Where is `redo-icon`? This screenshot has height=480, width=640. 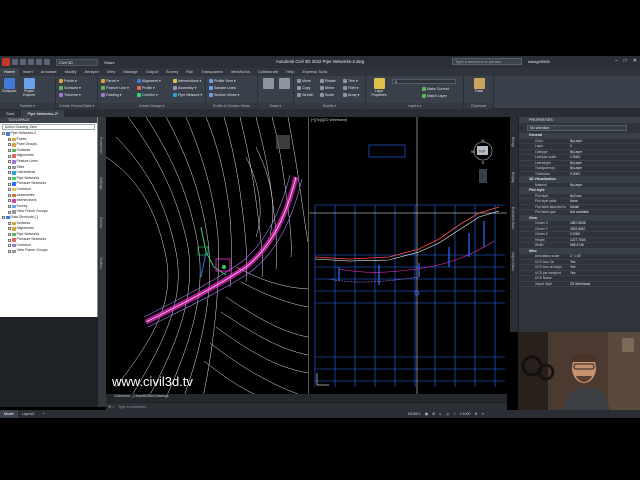 redo-icon is located at coordinates (47, 62).